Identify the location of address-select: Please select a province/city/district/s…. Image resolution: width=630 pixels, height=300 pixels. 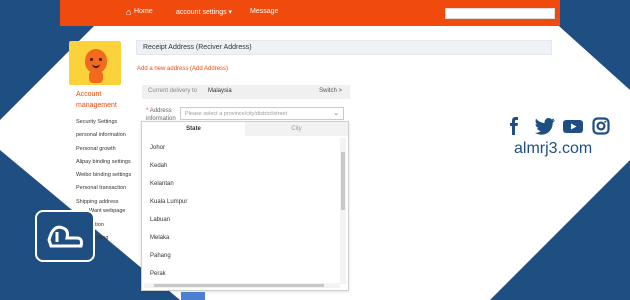
(262, 113).